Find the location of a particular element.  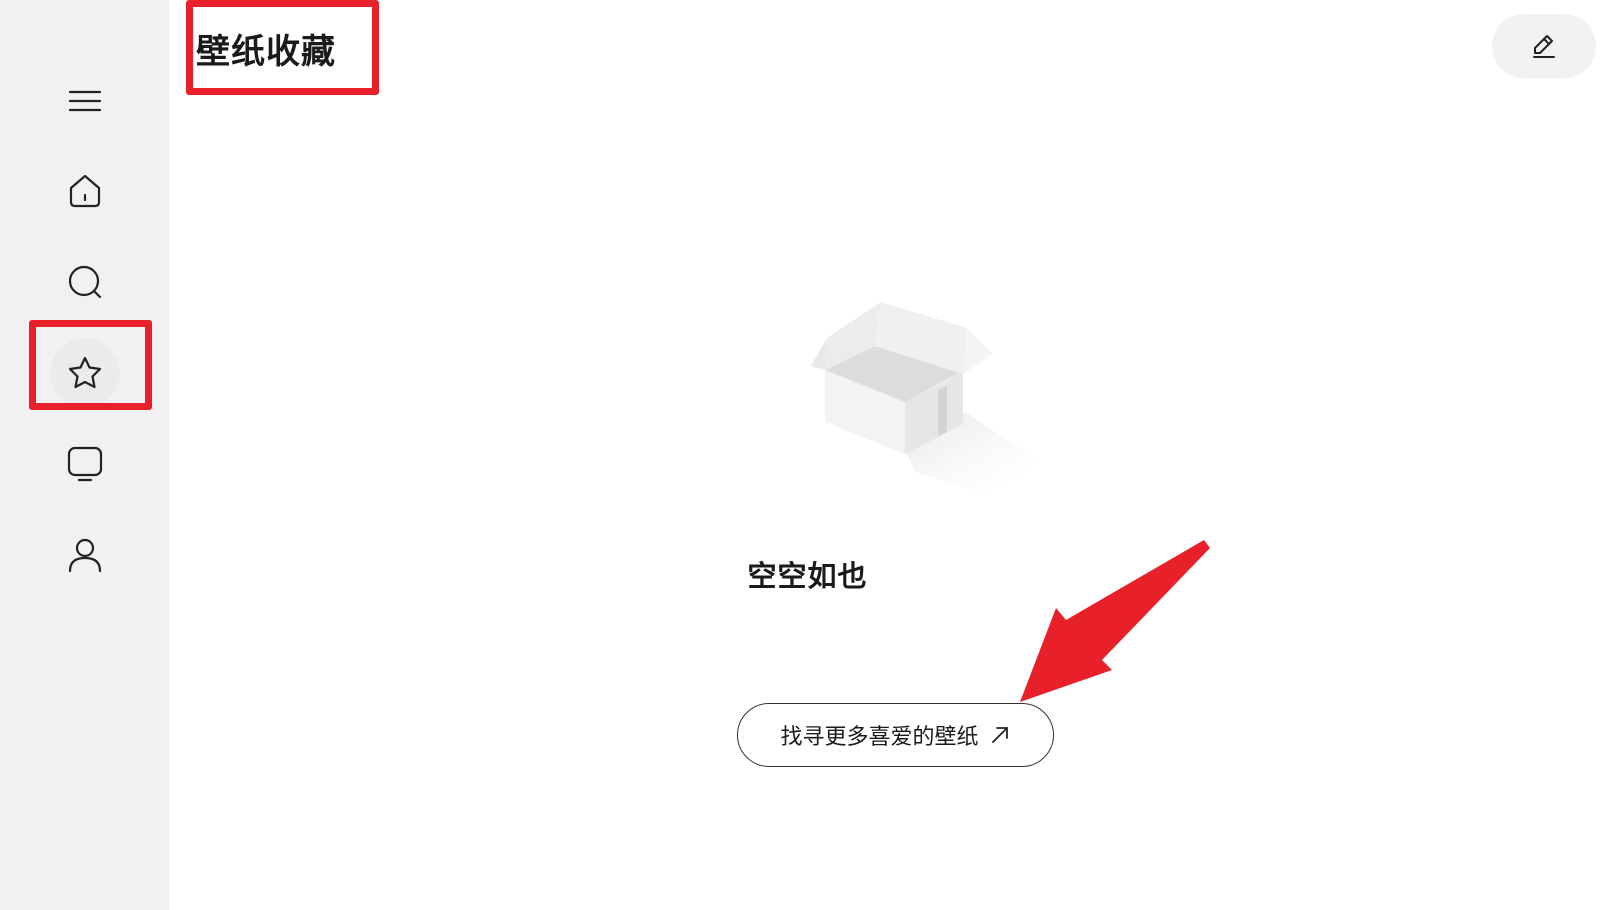

sidebar-item-home is located at coordinates (85, 191).